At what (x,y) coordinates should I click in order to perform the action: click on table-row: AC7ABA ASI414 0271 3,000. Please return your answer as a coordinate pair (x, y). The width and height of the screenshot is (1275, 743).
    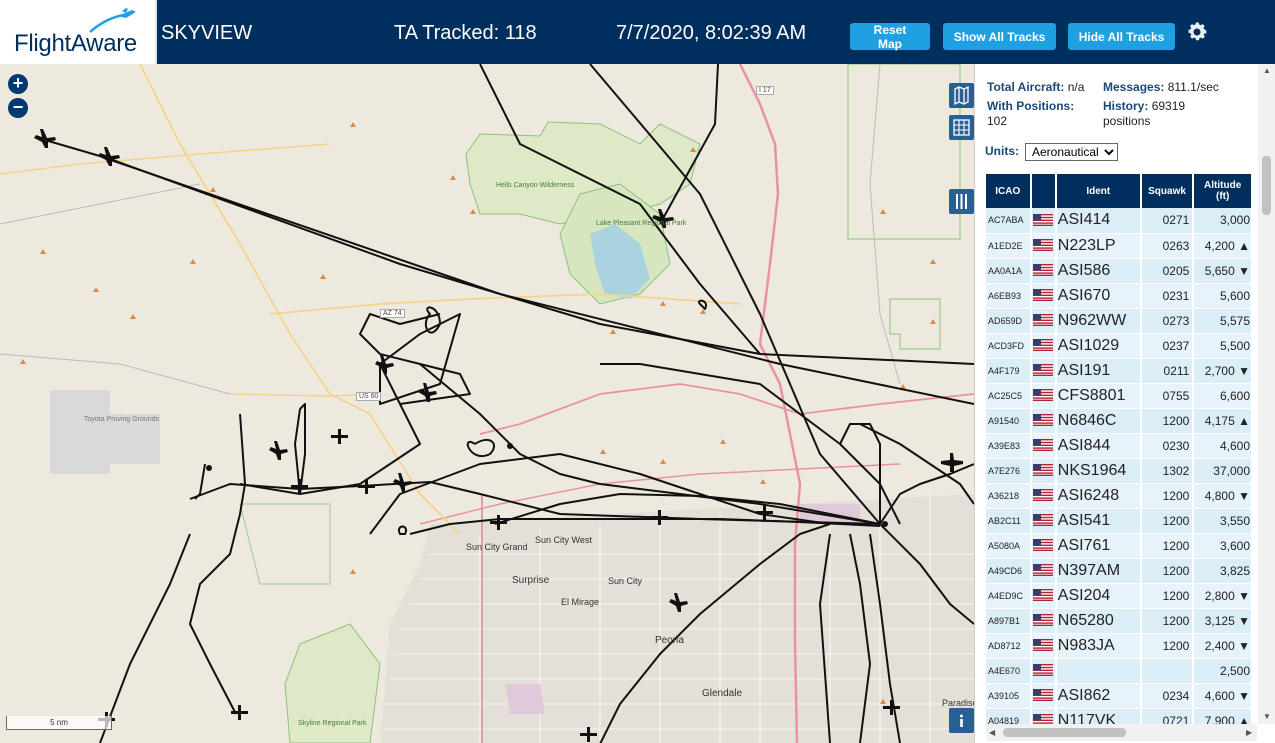
    Looking at the image, I should click on (1119, 221).